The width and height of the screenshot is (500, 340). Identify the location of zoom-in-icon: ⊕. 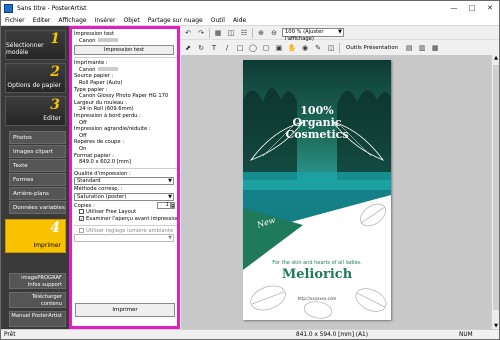
(261, 33).